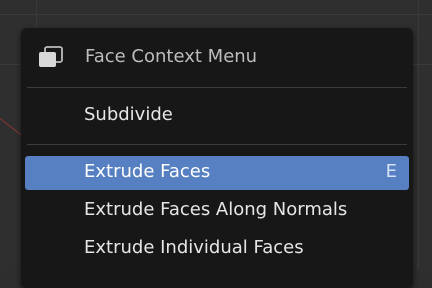  Describe the element at coordinates (194, 247) in the screenshot. I see `menu-item-label: Extrude Individual Faces` at that location.